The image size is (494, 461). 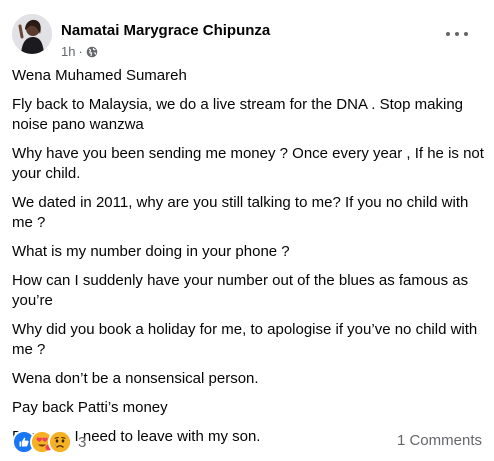 I want to click on author-name: Namatai Marygrace Chipunza, so click(x=165, y=30).